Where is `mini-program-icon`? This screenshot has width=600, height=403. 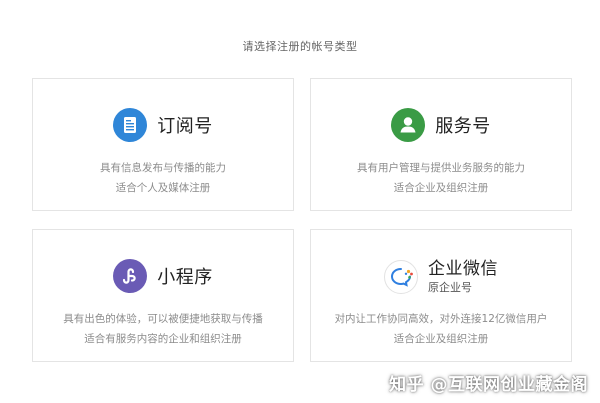
mini-program-icon is located at coordinates (130, 276).